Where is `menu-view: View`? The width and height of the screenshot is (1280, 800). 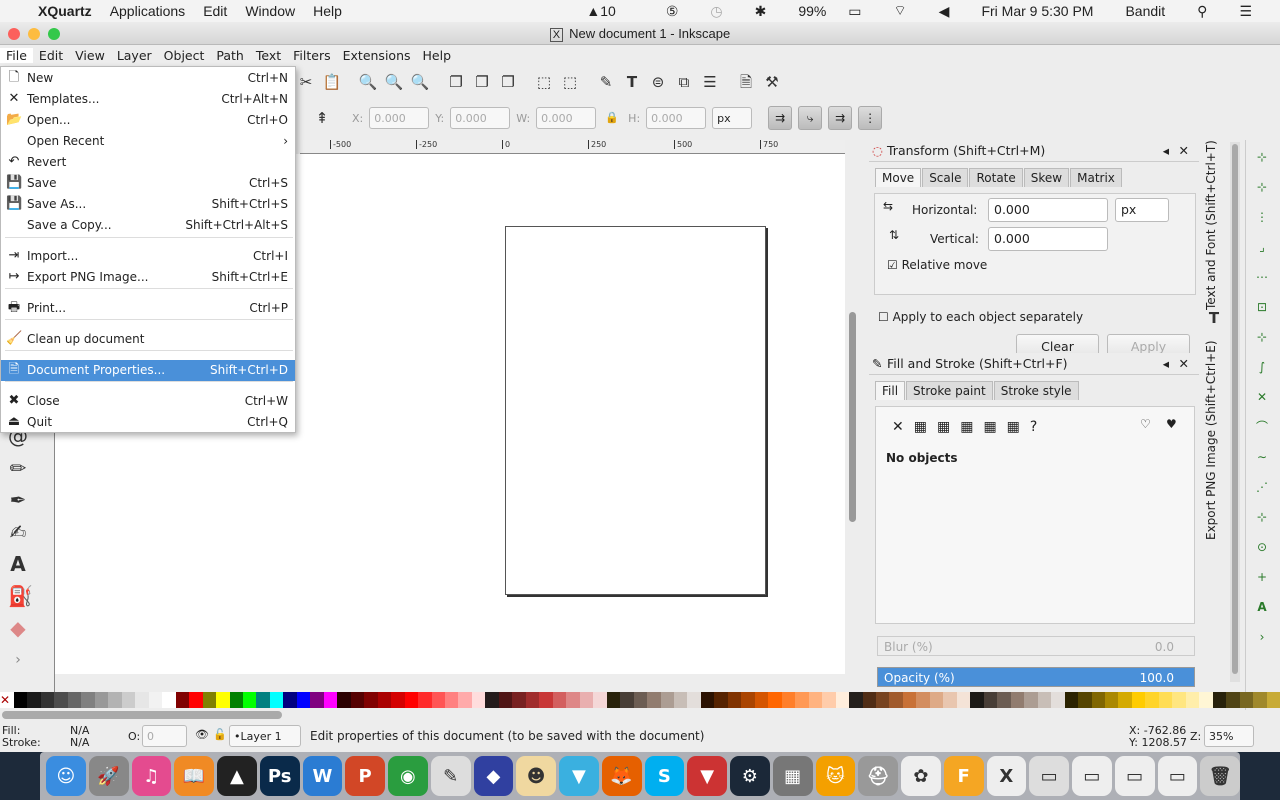
menu-view: View is located at coordinates (90, 55).